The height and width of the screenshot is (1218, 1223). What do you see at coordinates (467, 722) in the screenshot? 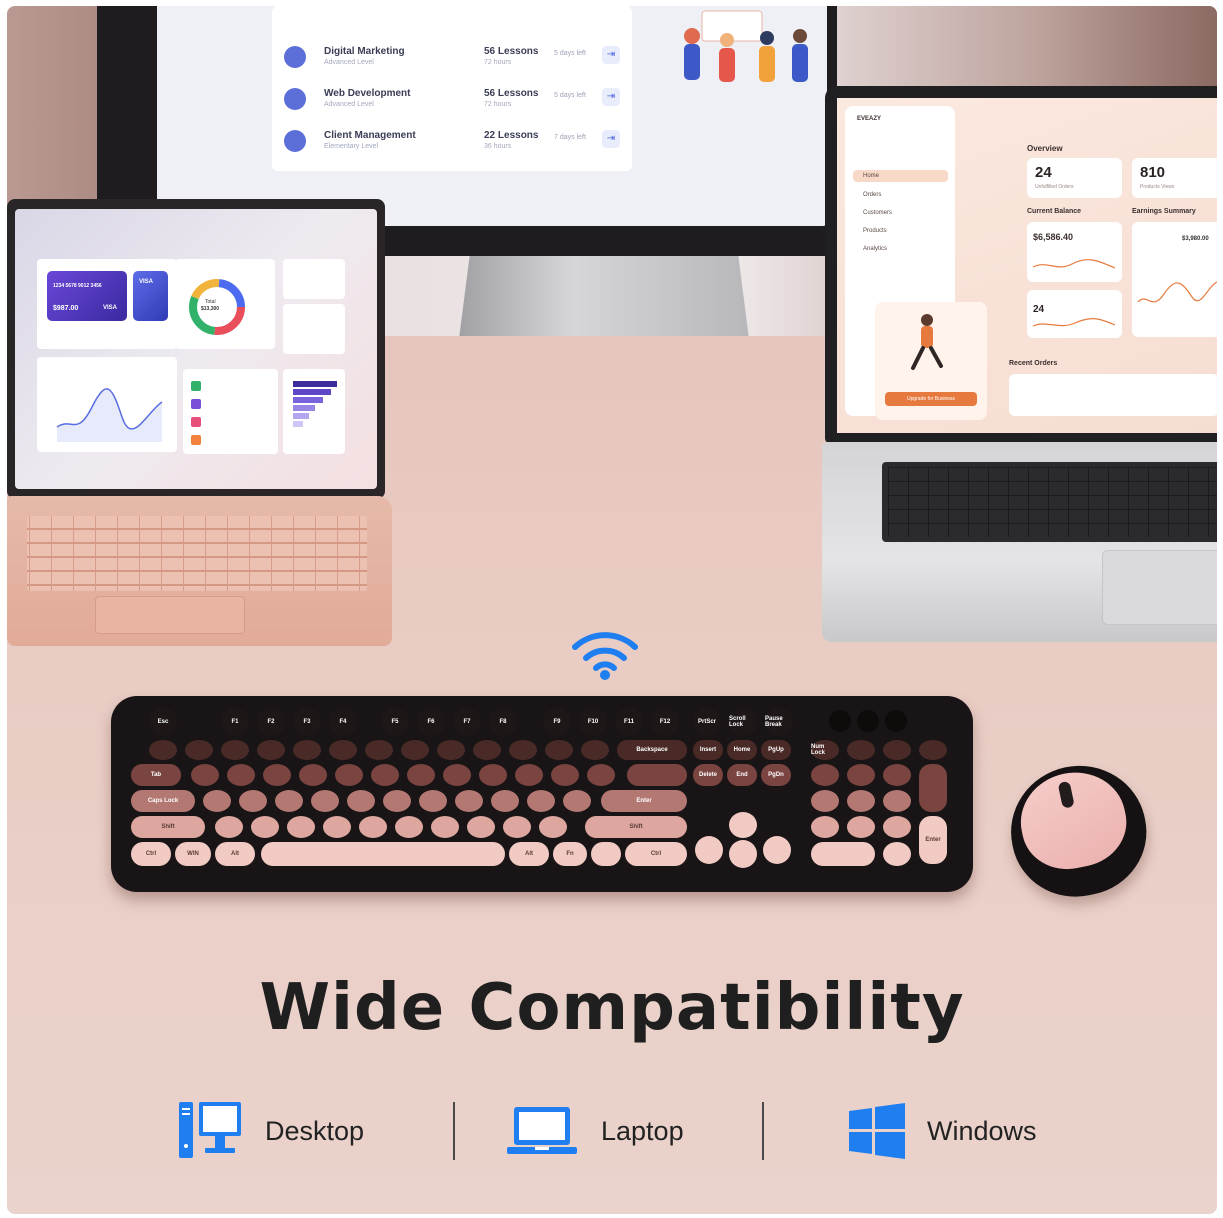
I see `key-function: F7` at bounding box center [467, 722].